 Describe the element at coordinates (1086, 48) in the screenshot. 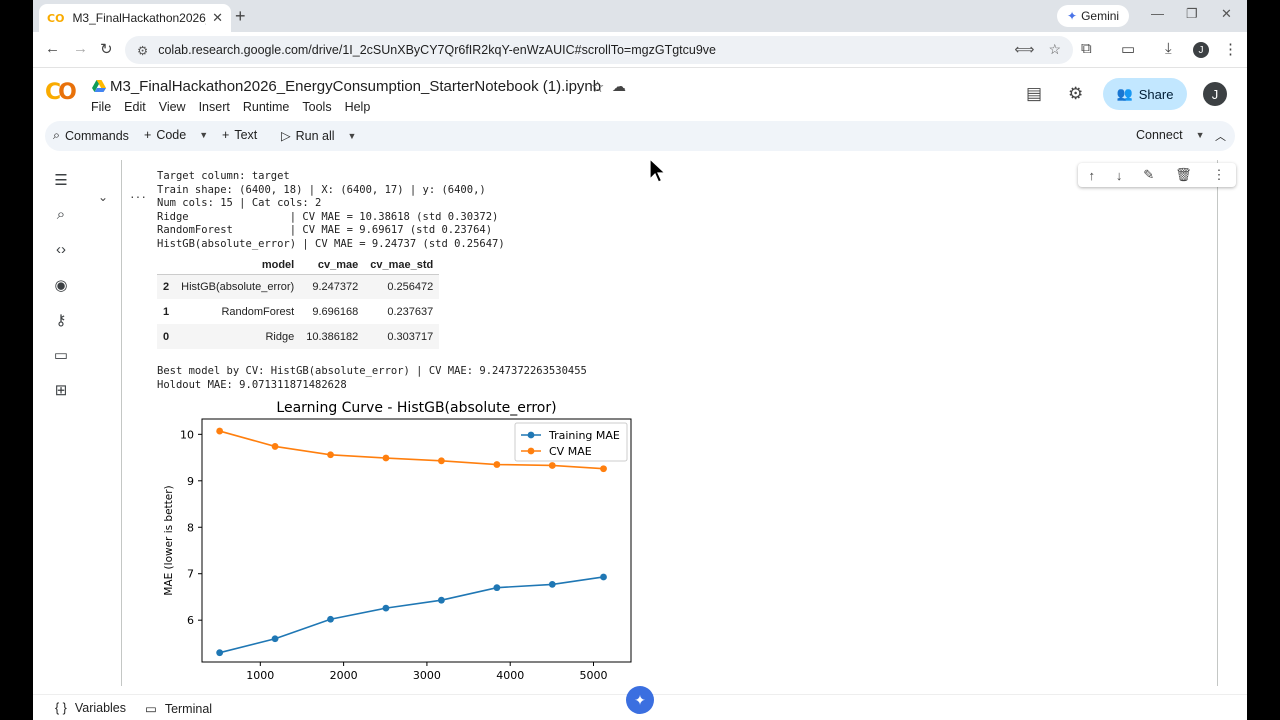

I see `extensions-icon: ⧉` at that location.